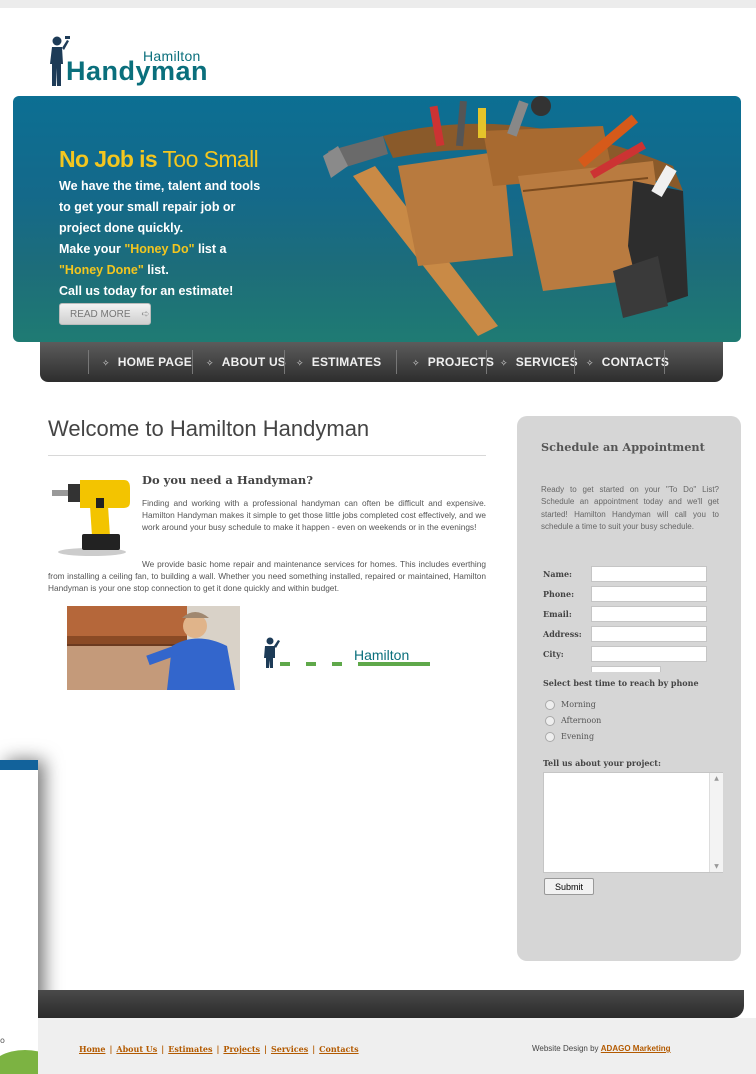 This screenshot has width=756, height=1074. What do you see at coordinates (289, 1049) in the screenshot?
I see `footer-link-services: Services` at bounding box center [289, 1049].